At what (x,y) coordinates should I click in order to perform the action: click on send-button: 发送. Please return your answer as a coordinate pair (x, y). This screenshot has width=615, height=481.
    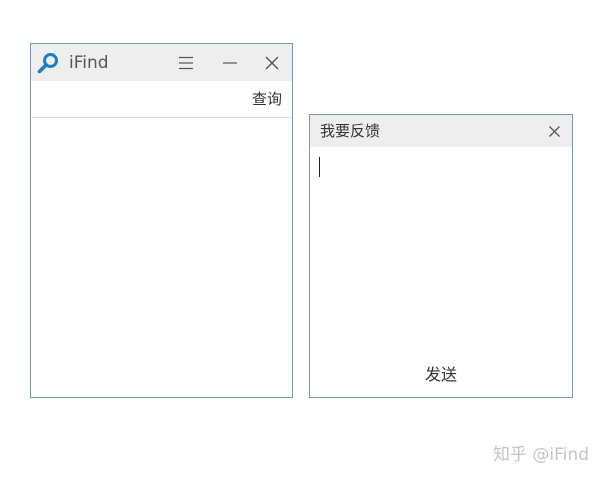
    Looking at the image, I should click on (441, 375).